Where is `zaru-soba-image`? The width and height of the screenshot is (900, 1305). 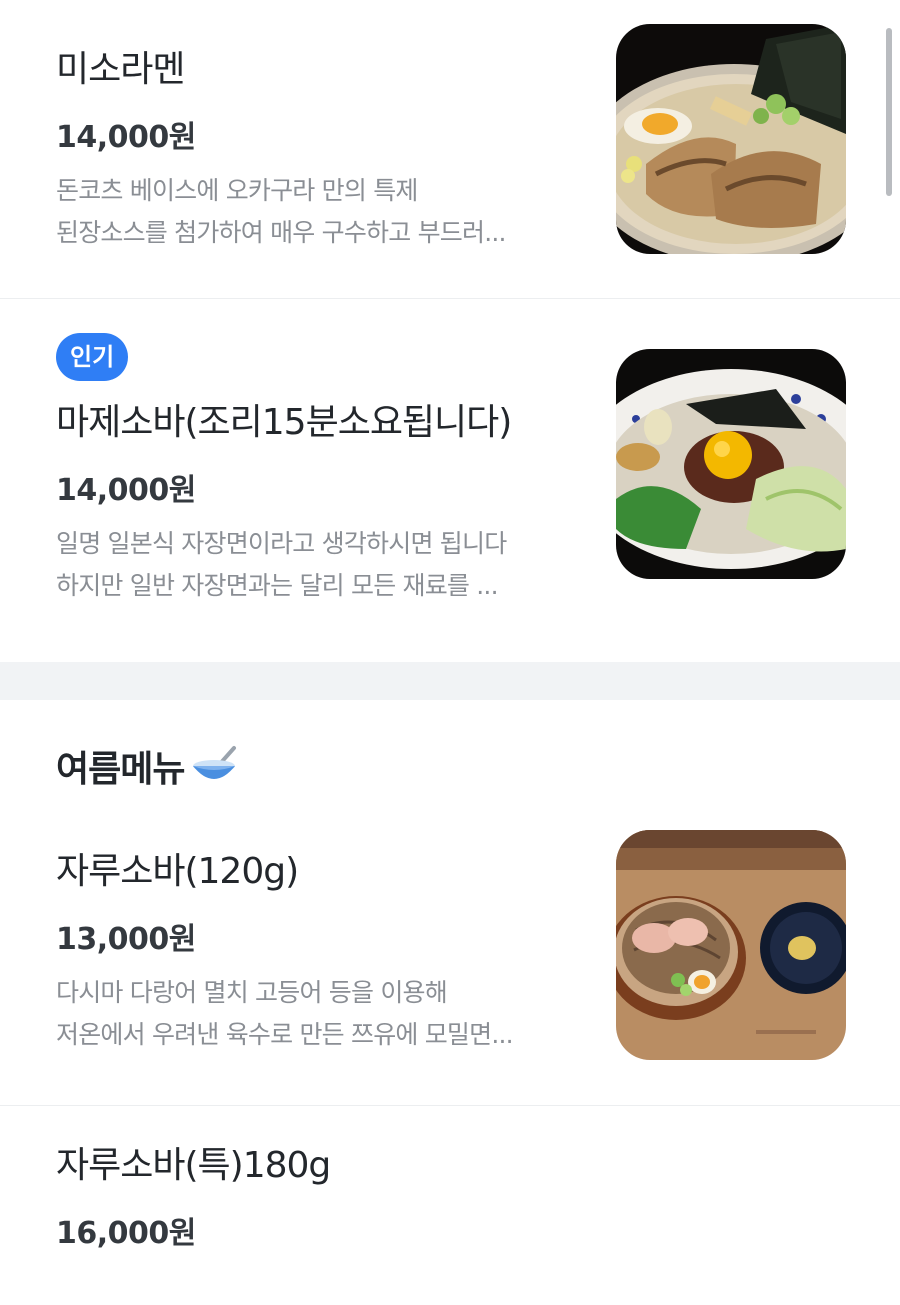
zaru-soba-image is located at coordinates (731, 945).